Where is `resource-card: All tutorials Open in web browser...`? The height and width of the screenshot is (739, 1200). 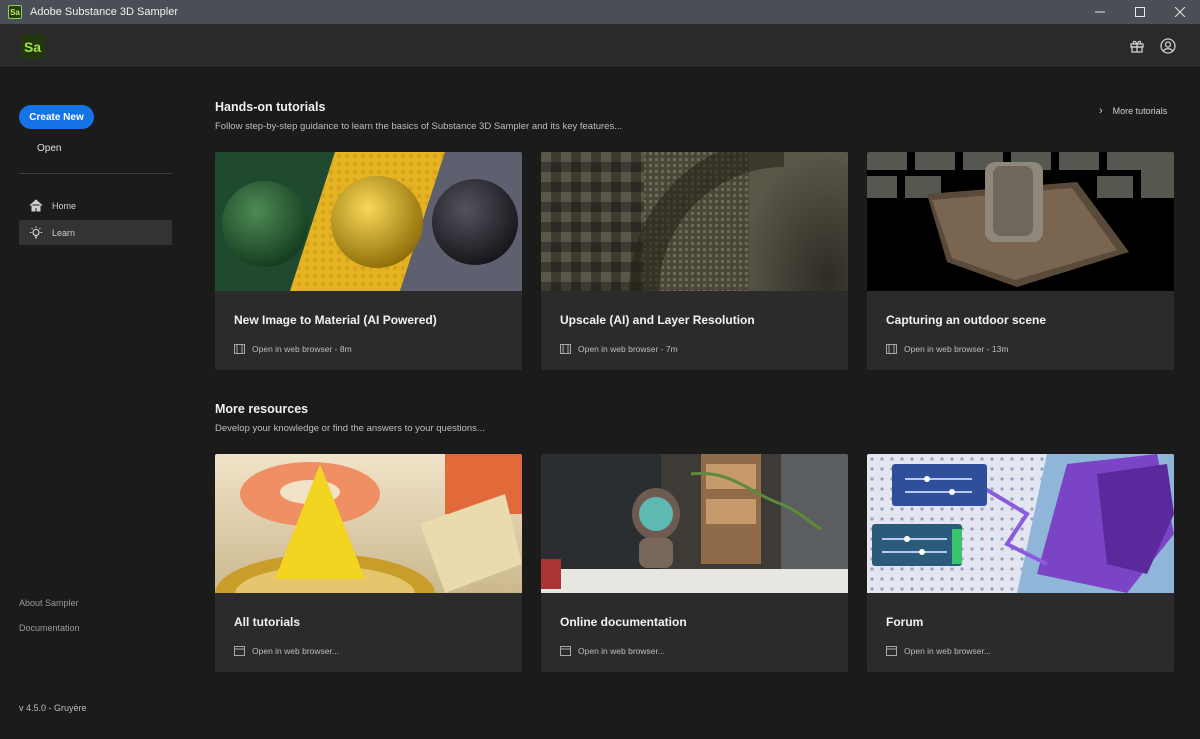
resource-card: All tutorials Open in web browser... is located at coordinates (368, 563).